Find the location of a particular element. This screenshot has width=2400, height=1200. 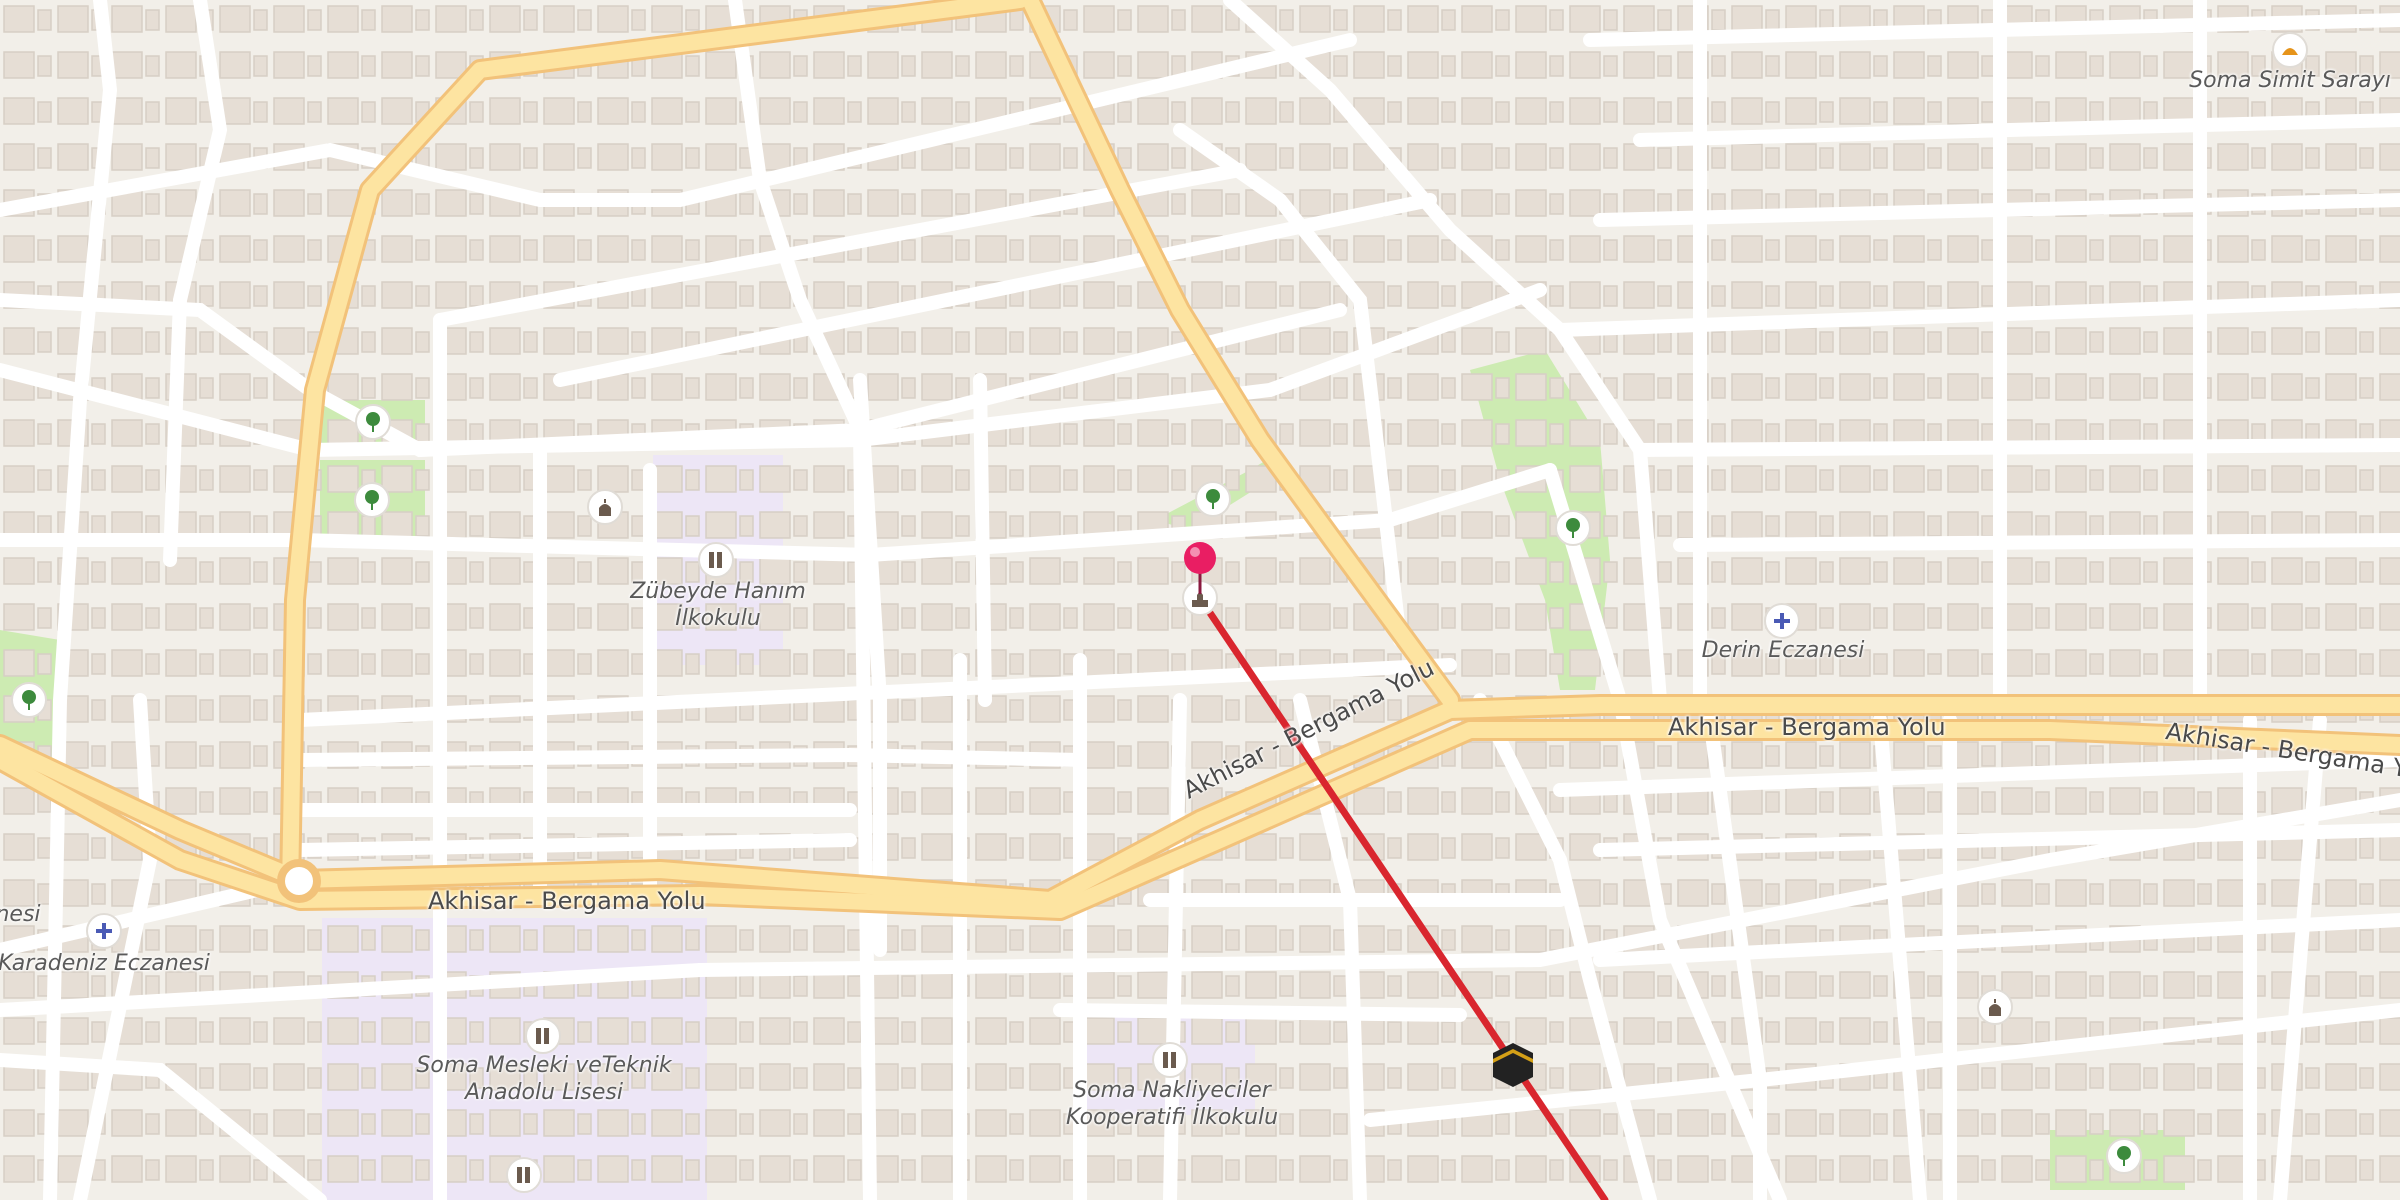

place-label-soma-simit-sarayi: Soma Simit Sarayı is located at coordinates (2290, 80).